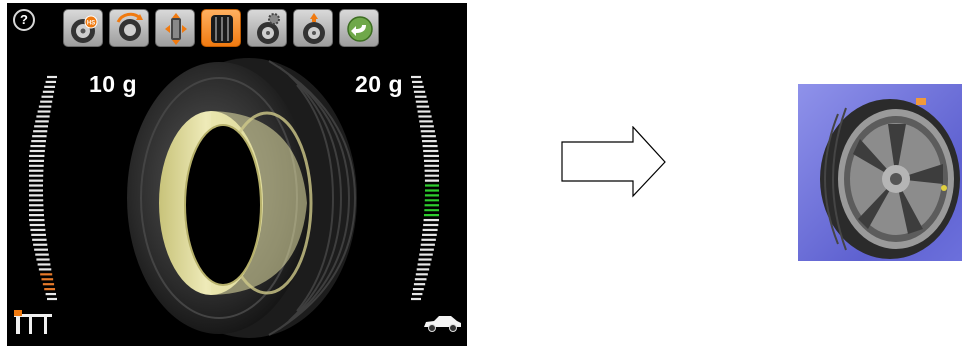 This screenshot has height=351, width=966. I want to click on wheel-3d-thumbnail, so click(880, 172).